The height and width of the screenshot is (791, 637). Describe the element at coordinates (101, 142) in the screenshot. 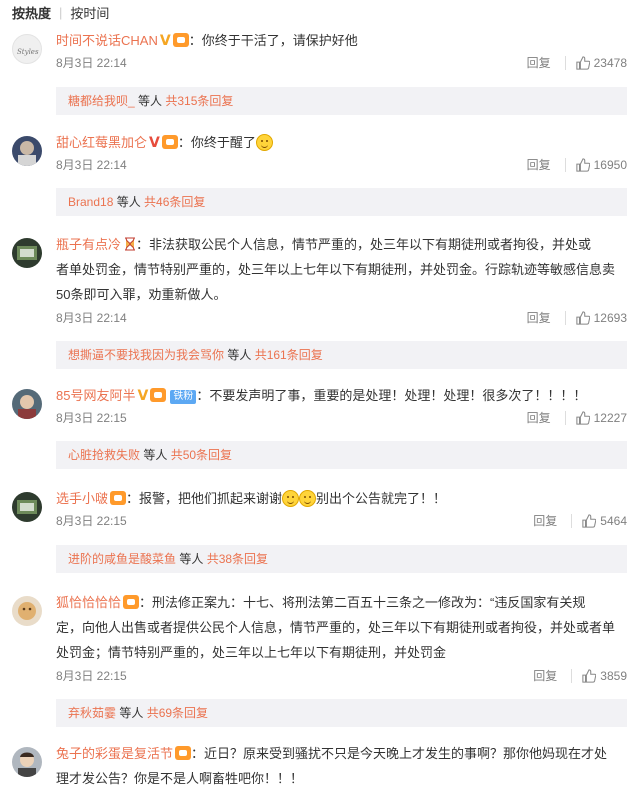

I see `comment-username: 甜心红莓黑加仑` at that location.